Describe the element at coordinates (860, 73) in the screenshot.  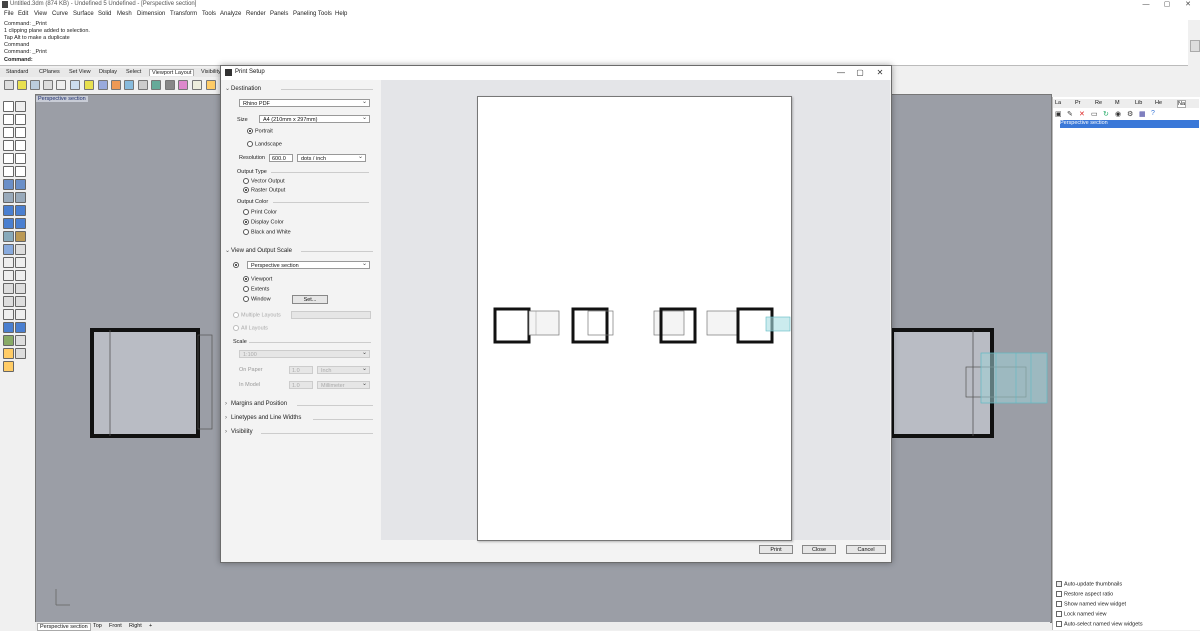
I see `dialog-maximize-button: ▢` at that location.